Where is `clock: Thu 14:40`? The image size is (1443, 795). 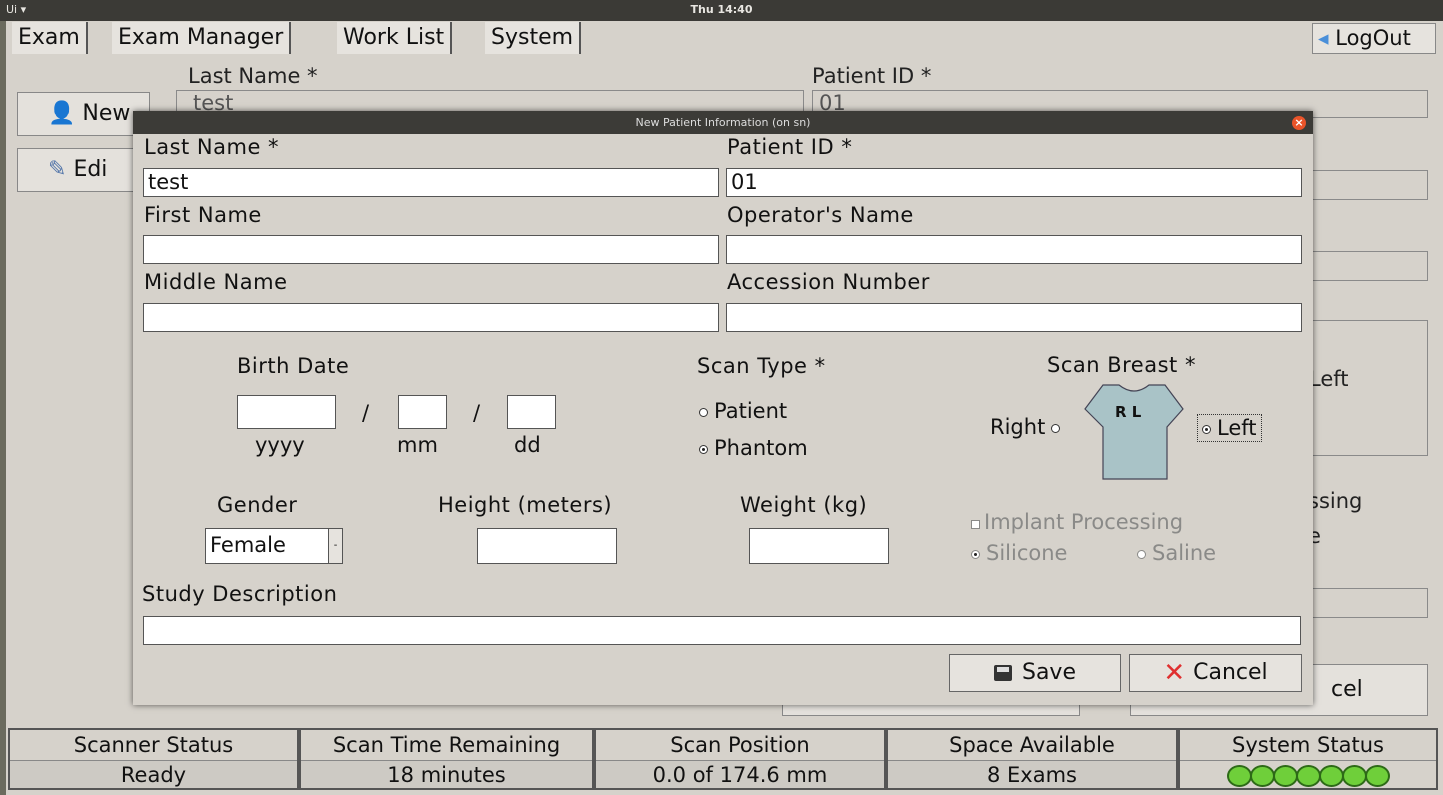
clock: Thu 14:40 is located at coordinates (721, 9).